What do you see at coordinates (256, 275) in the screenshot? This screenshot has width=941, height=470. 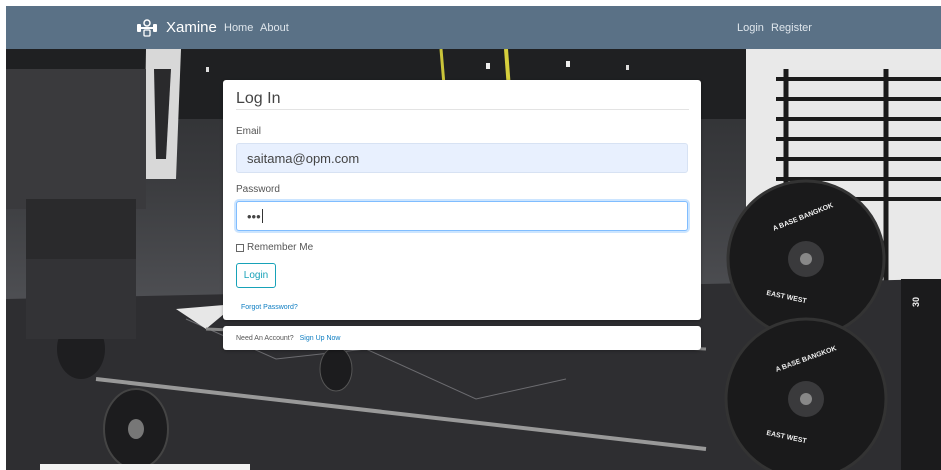 I see `login-button: Login` at bounding box center [256, 275].